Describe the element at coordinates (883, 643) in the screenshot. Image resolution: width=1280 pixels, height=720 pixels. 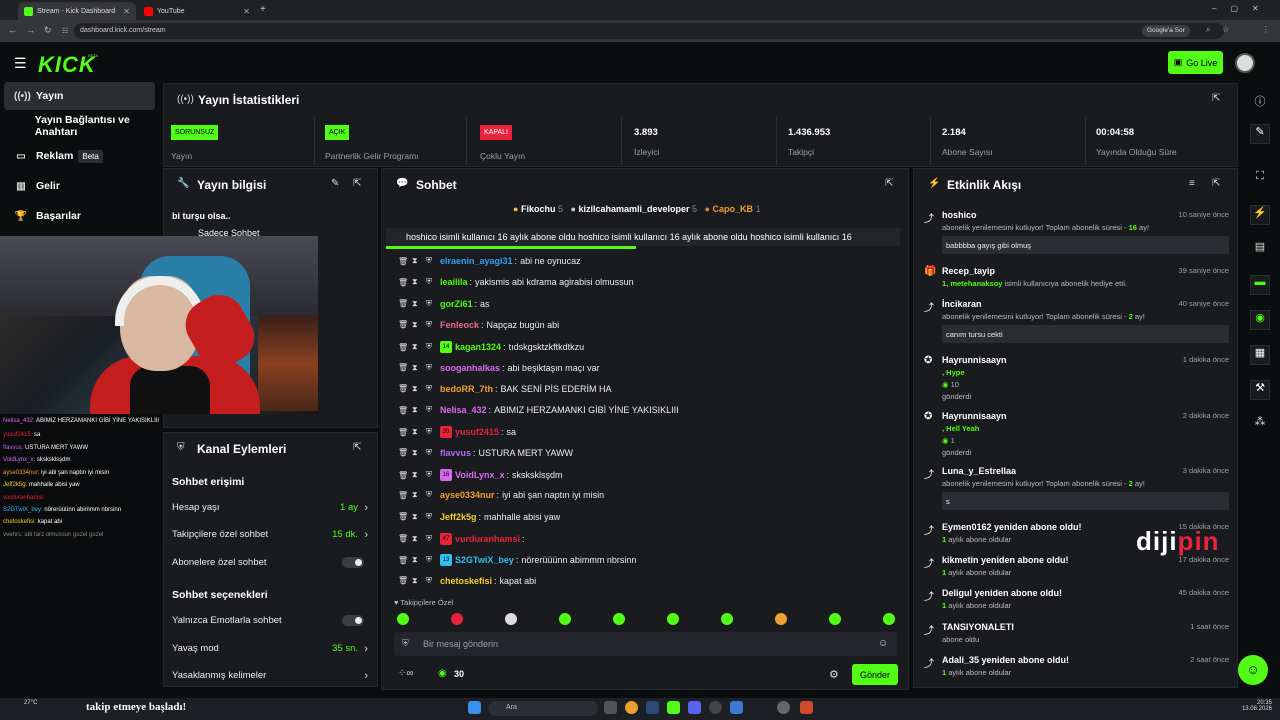
I see `emoji-icon: ☺` at that location.